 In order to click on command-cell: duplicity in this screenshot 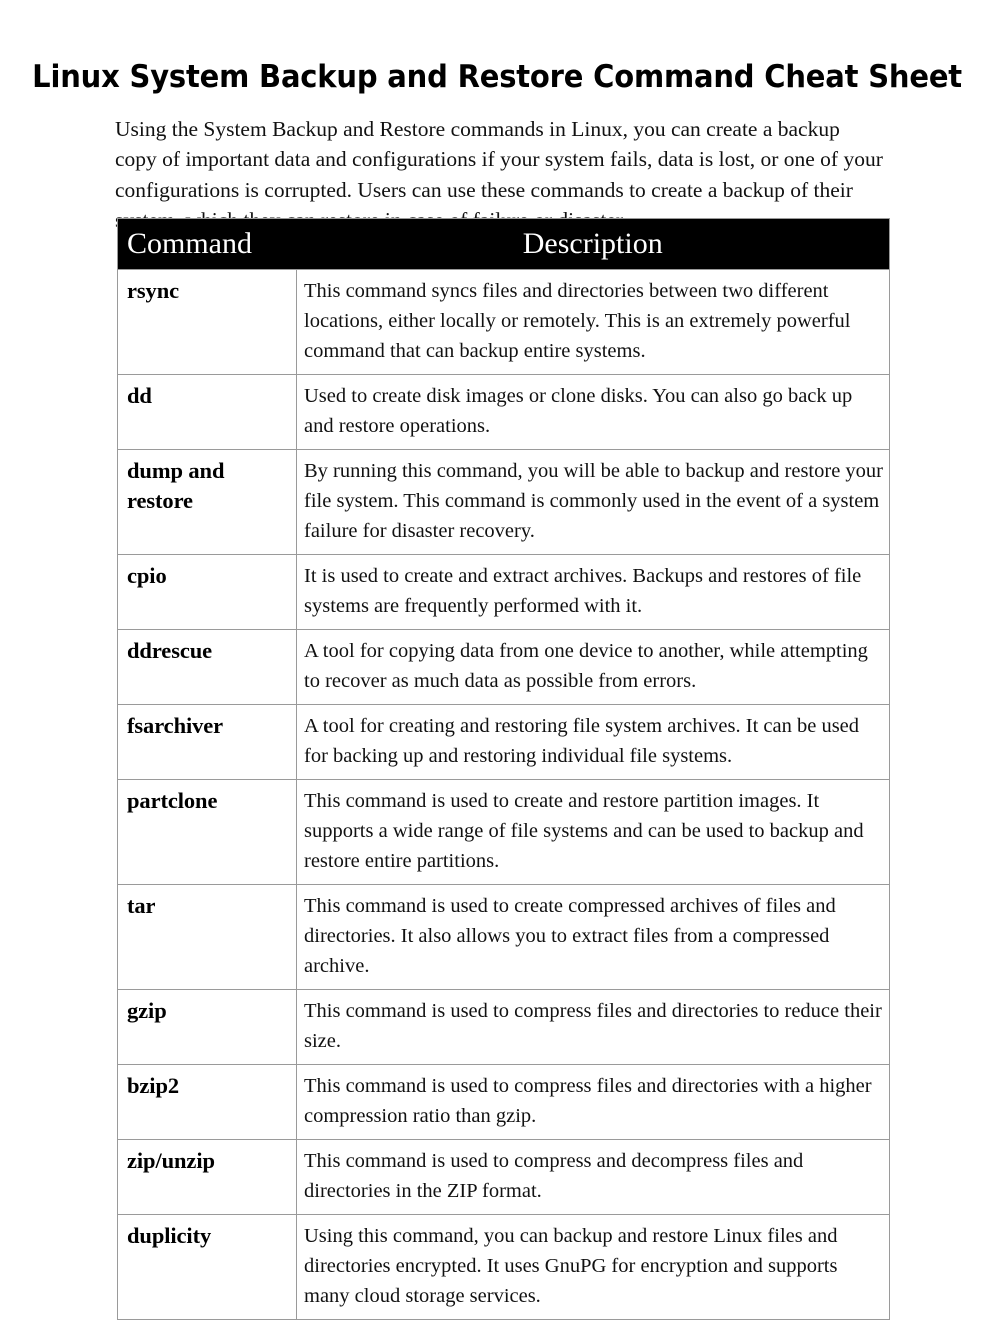, I will do `click(207, 1267)`.